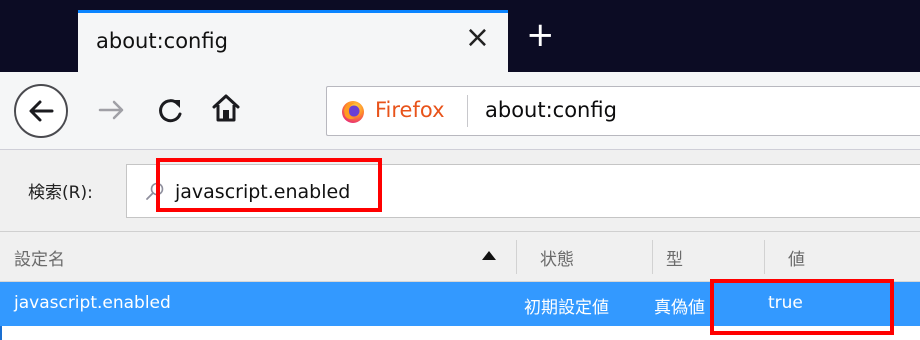  Describe the element at coordinates (293, 41) in the screenshot. I see `tab-about-config: about:config ×` at that location.